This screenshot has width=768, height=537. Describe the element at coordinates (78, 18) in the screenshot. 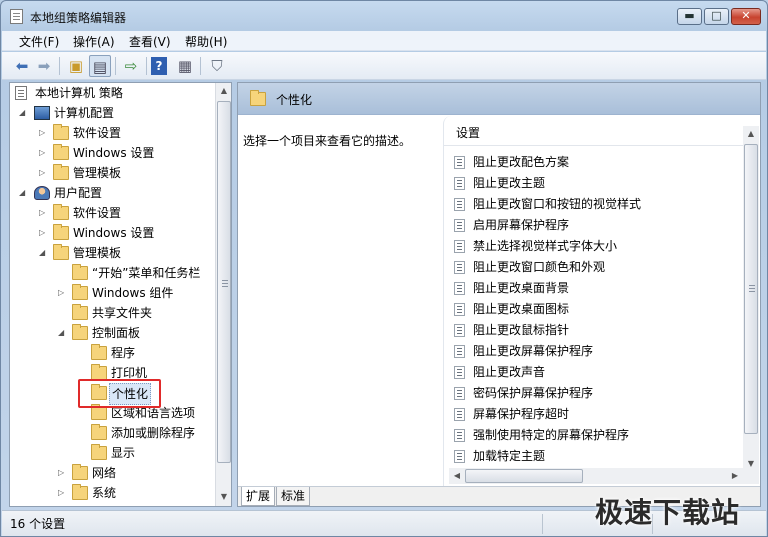

I see `window-title: 本地组策略编辑器` at that location.